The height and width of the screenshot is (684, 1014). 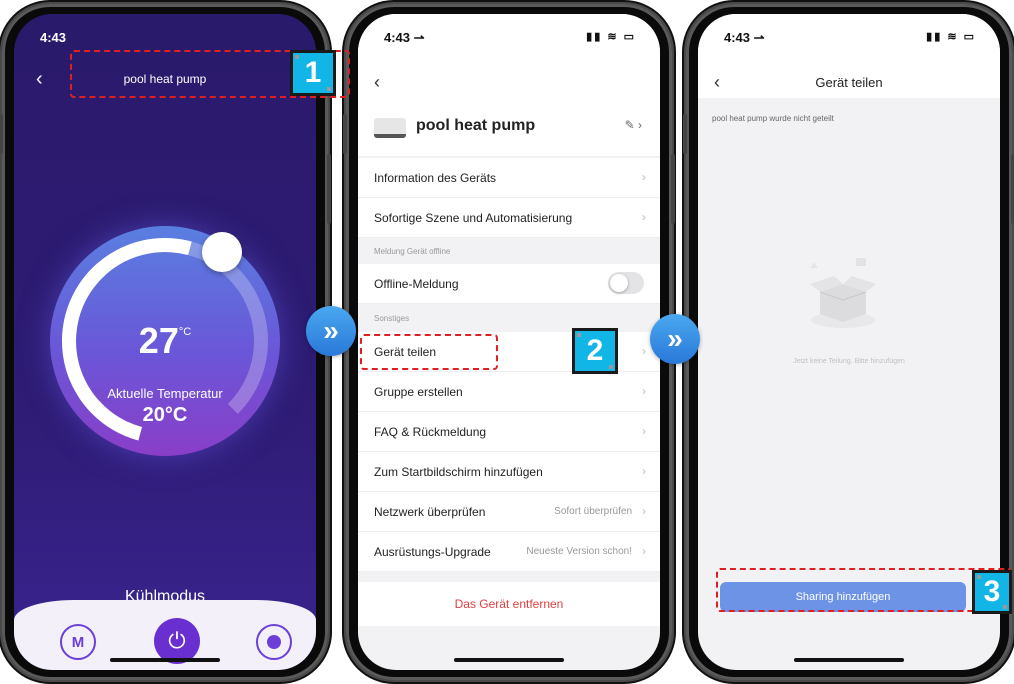 I want to click on row-label: Netzwerk überprüfen, so click(x=430, y=512).